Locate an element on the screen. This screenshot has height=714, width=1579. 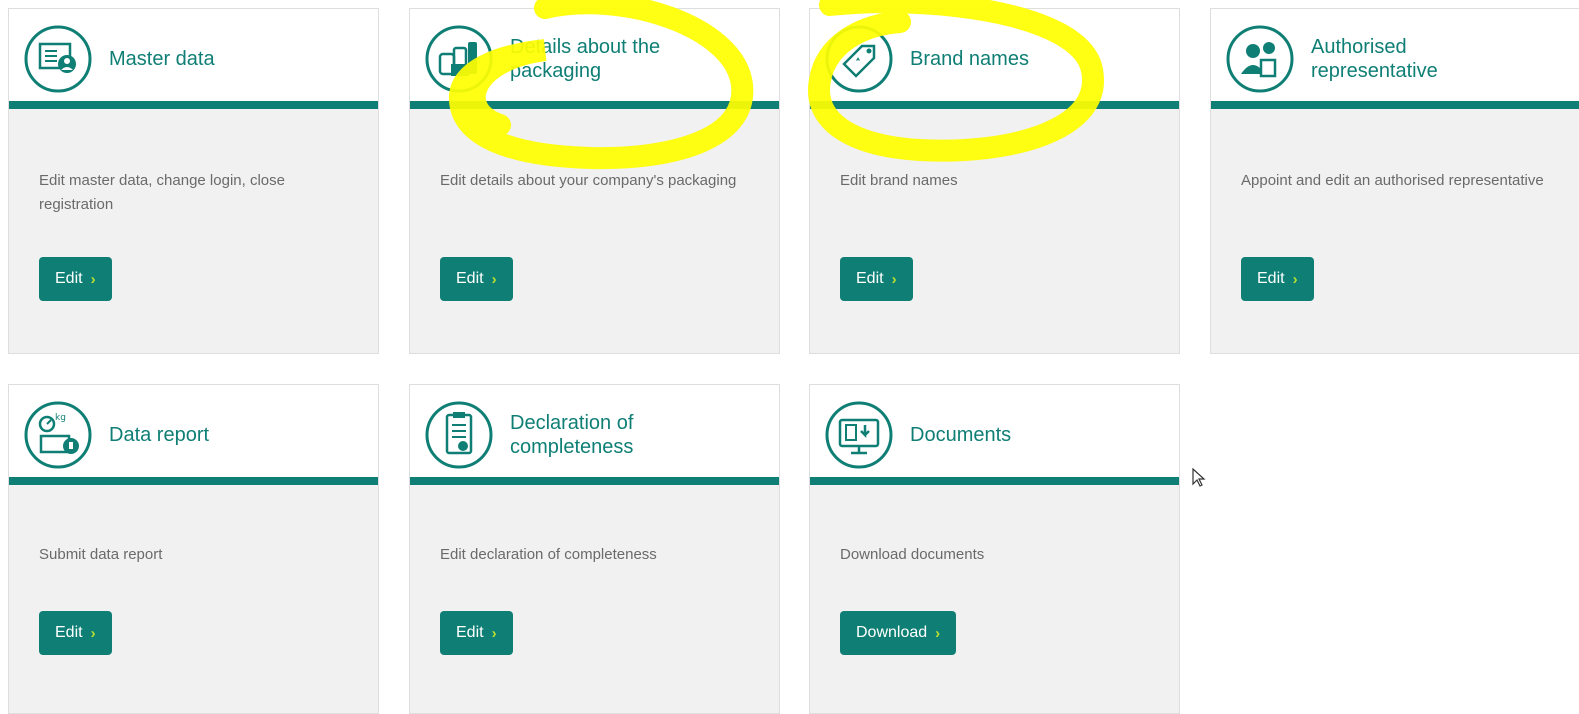
declaration-icon is located at coordinates (459, 435).